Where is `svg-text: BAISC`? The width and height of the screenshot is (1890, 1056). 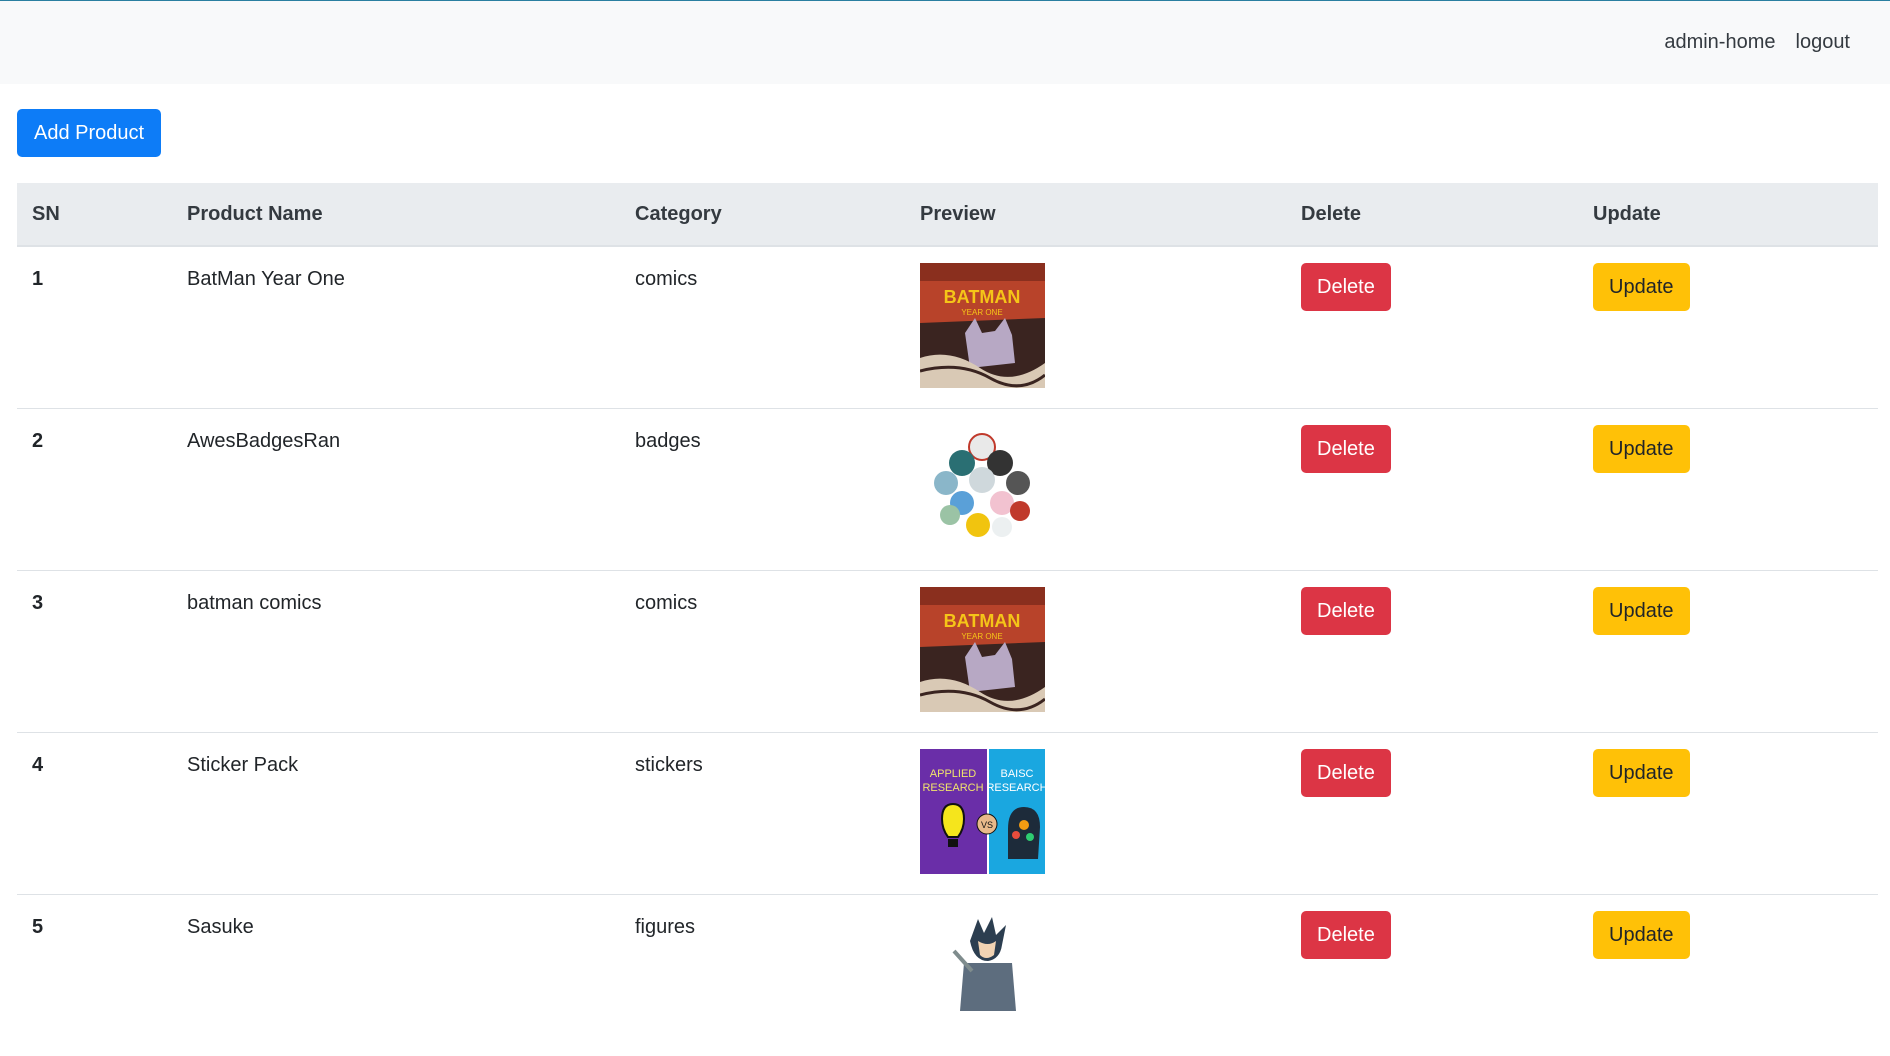
svg-text: BAISC is located at coordinates (1016, 774).